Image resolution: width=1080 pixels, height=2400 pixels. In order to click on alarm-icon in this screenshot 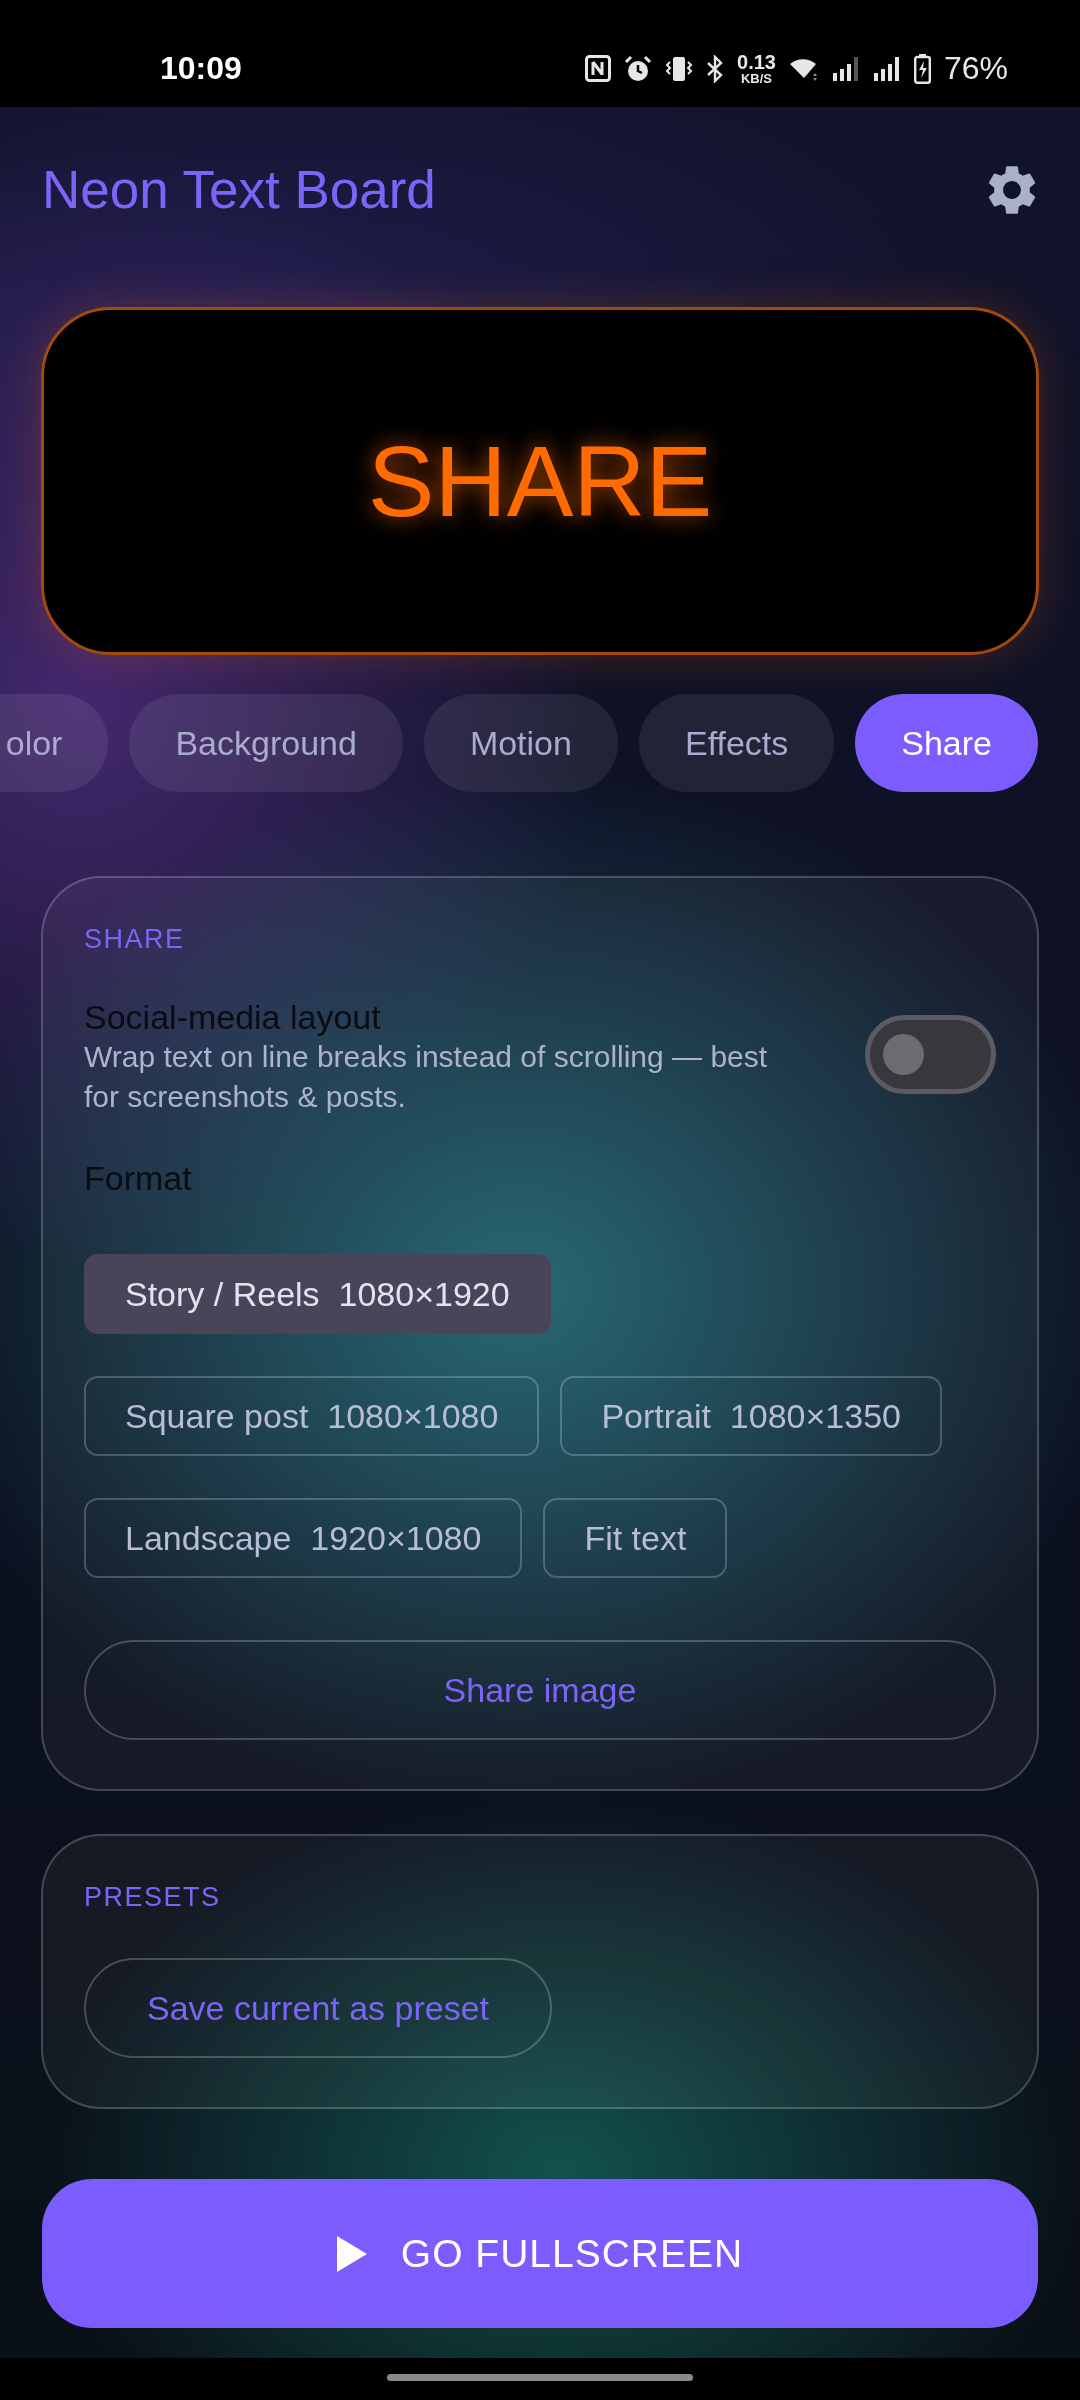, I will do `click(638, 68)`.